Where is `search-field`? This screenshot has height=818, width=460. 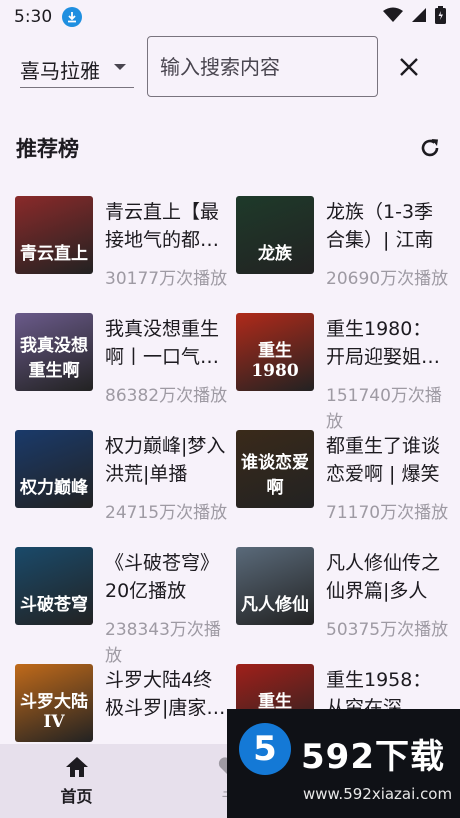
search-field is located at coordinates (262, 66).